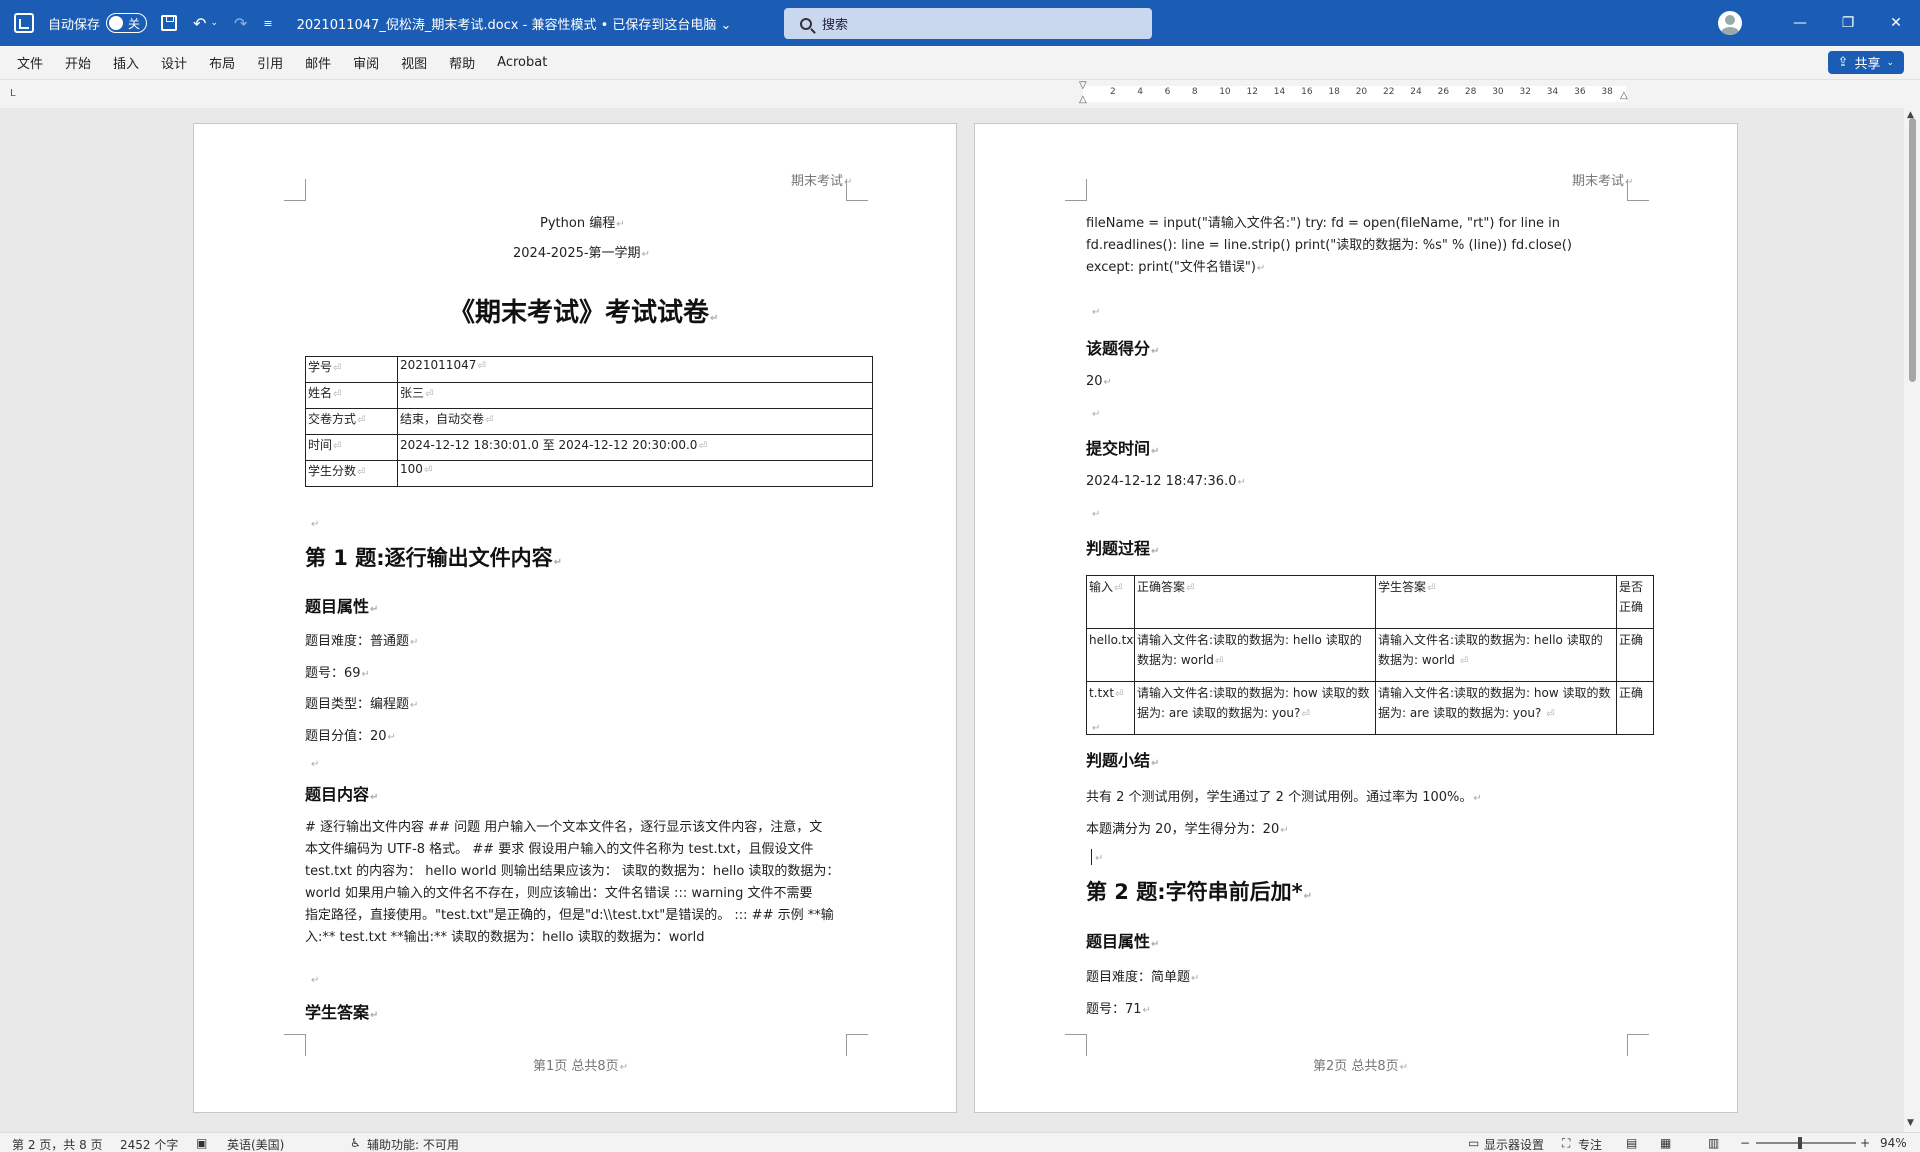 The height and width of the screenshot is (1152, 1920). What do you see at coordinates (1730, 23) in the screenshot?
I see `account-avatar` at bounding box center [1730, 23].